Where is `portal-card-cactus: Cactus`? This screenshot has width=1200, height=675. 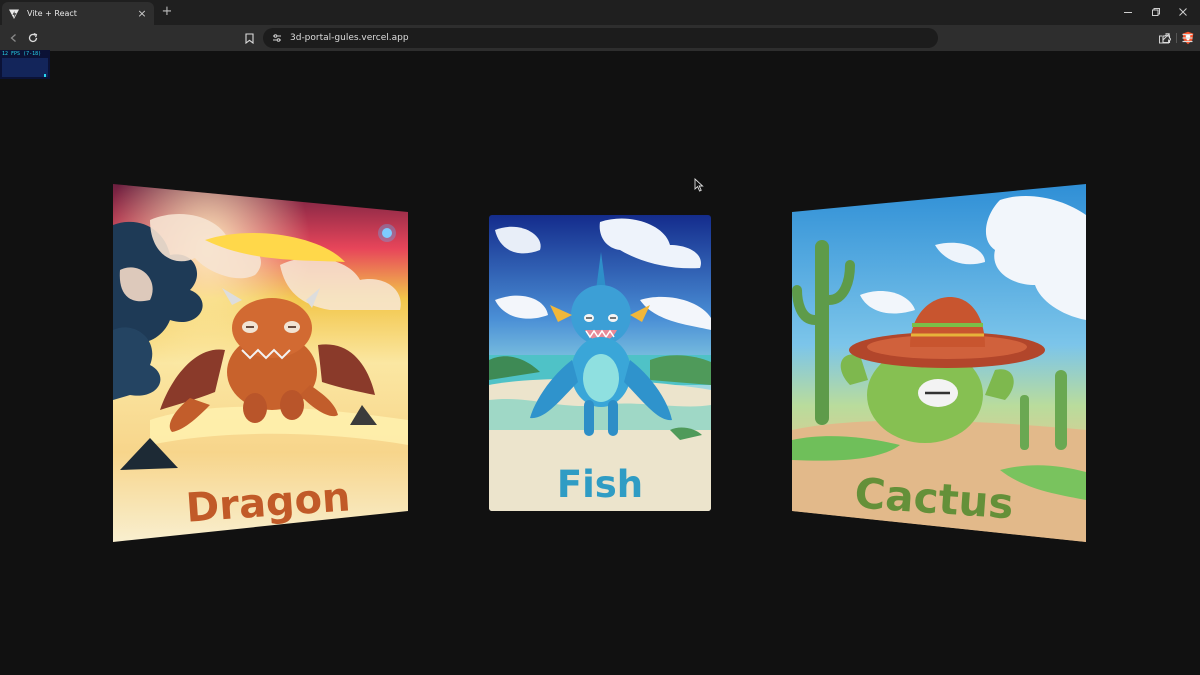
portal-card-cactus: Cactus is located at coordinates (939, 363).